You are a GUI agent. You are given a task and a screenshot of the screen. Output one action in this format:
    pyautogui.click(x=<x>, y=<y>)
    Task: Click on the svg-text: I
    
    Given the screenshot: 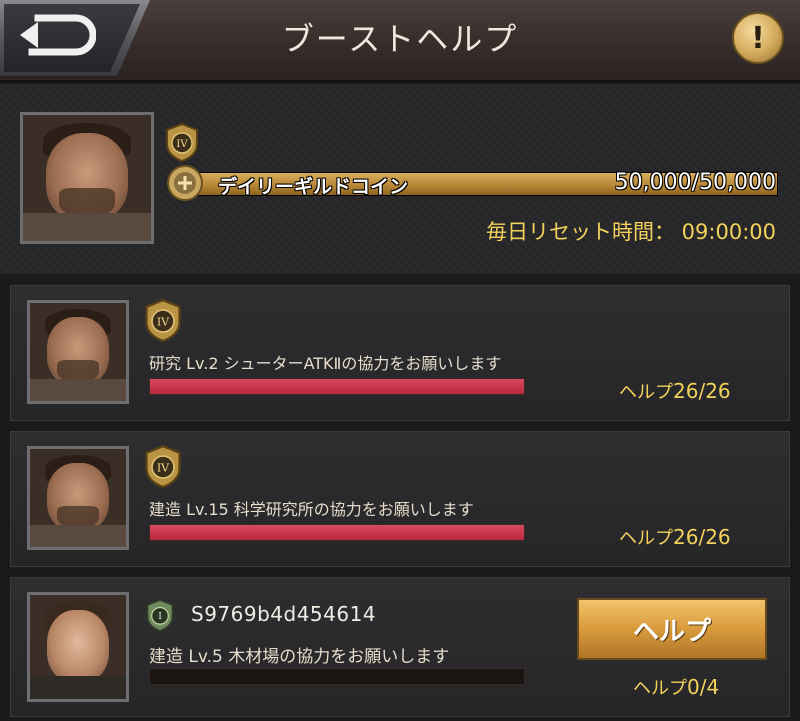 What is the action you would take?
    pyautogui.click(x=160, y=616)
    